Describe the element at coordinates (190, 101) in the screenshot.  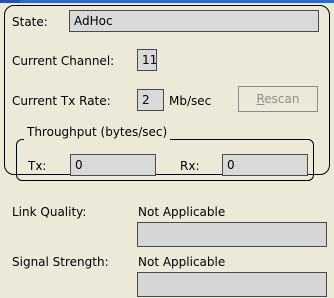
I see `tx-rate-unit: Mb/sec` at that location.